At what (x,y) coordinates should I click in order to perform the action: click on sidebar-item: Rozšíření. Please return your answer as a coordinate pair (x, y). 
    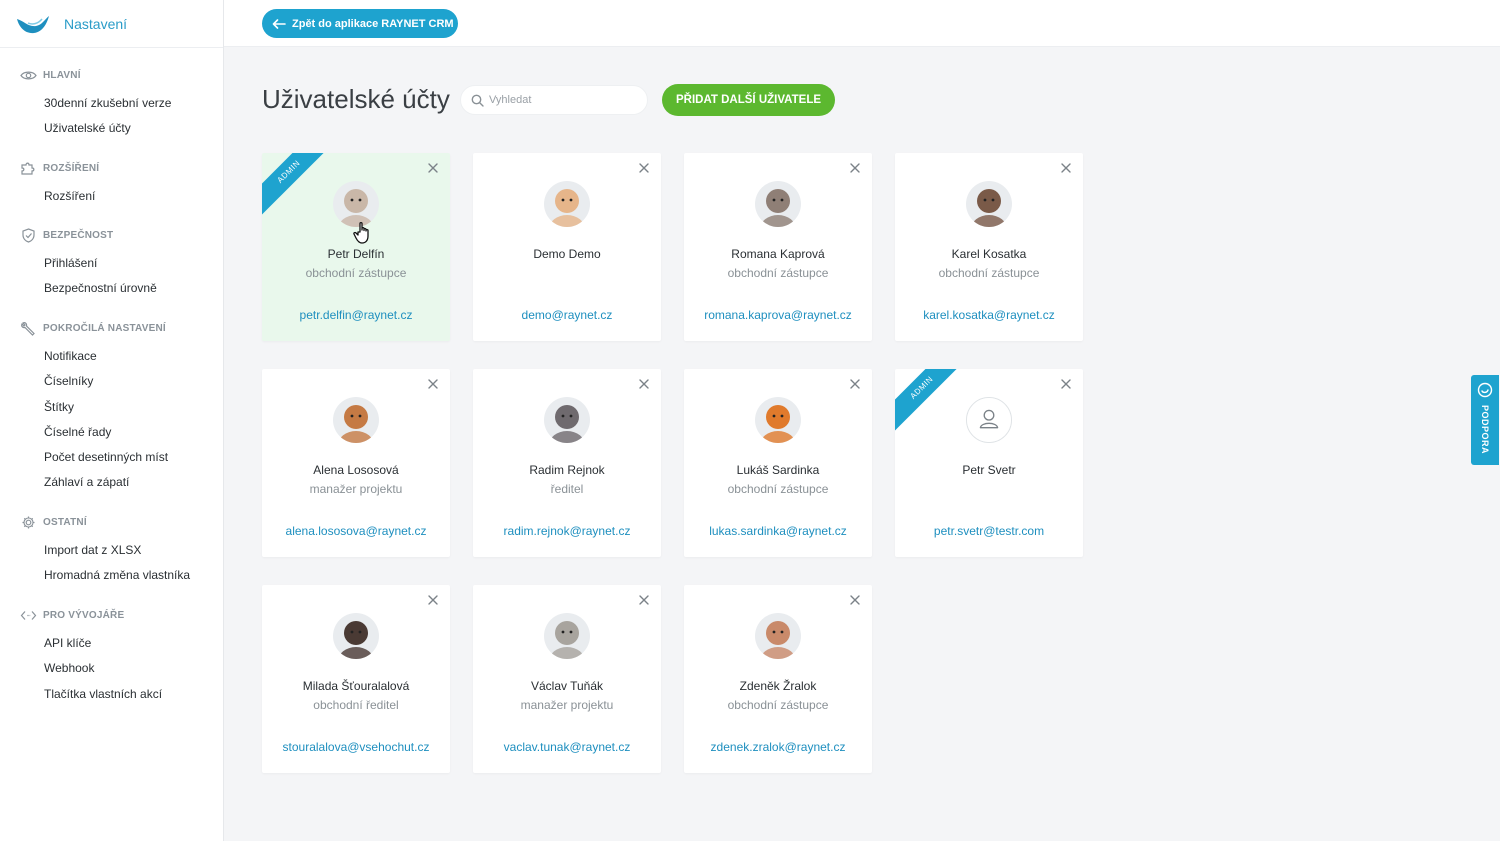
    Looking at the image, I should click on (111, 196).